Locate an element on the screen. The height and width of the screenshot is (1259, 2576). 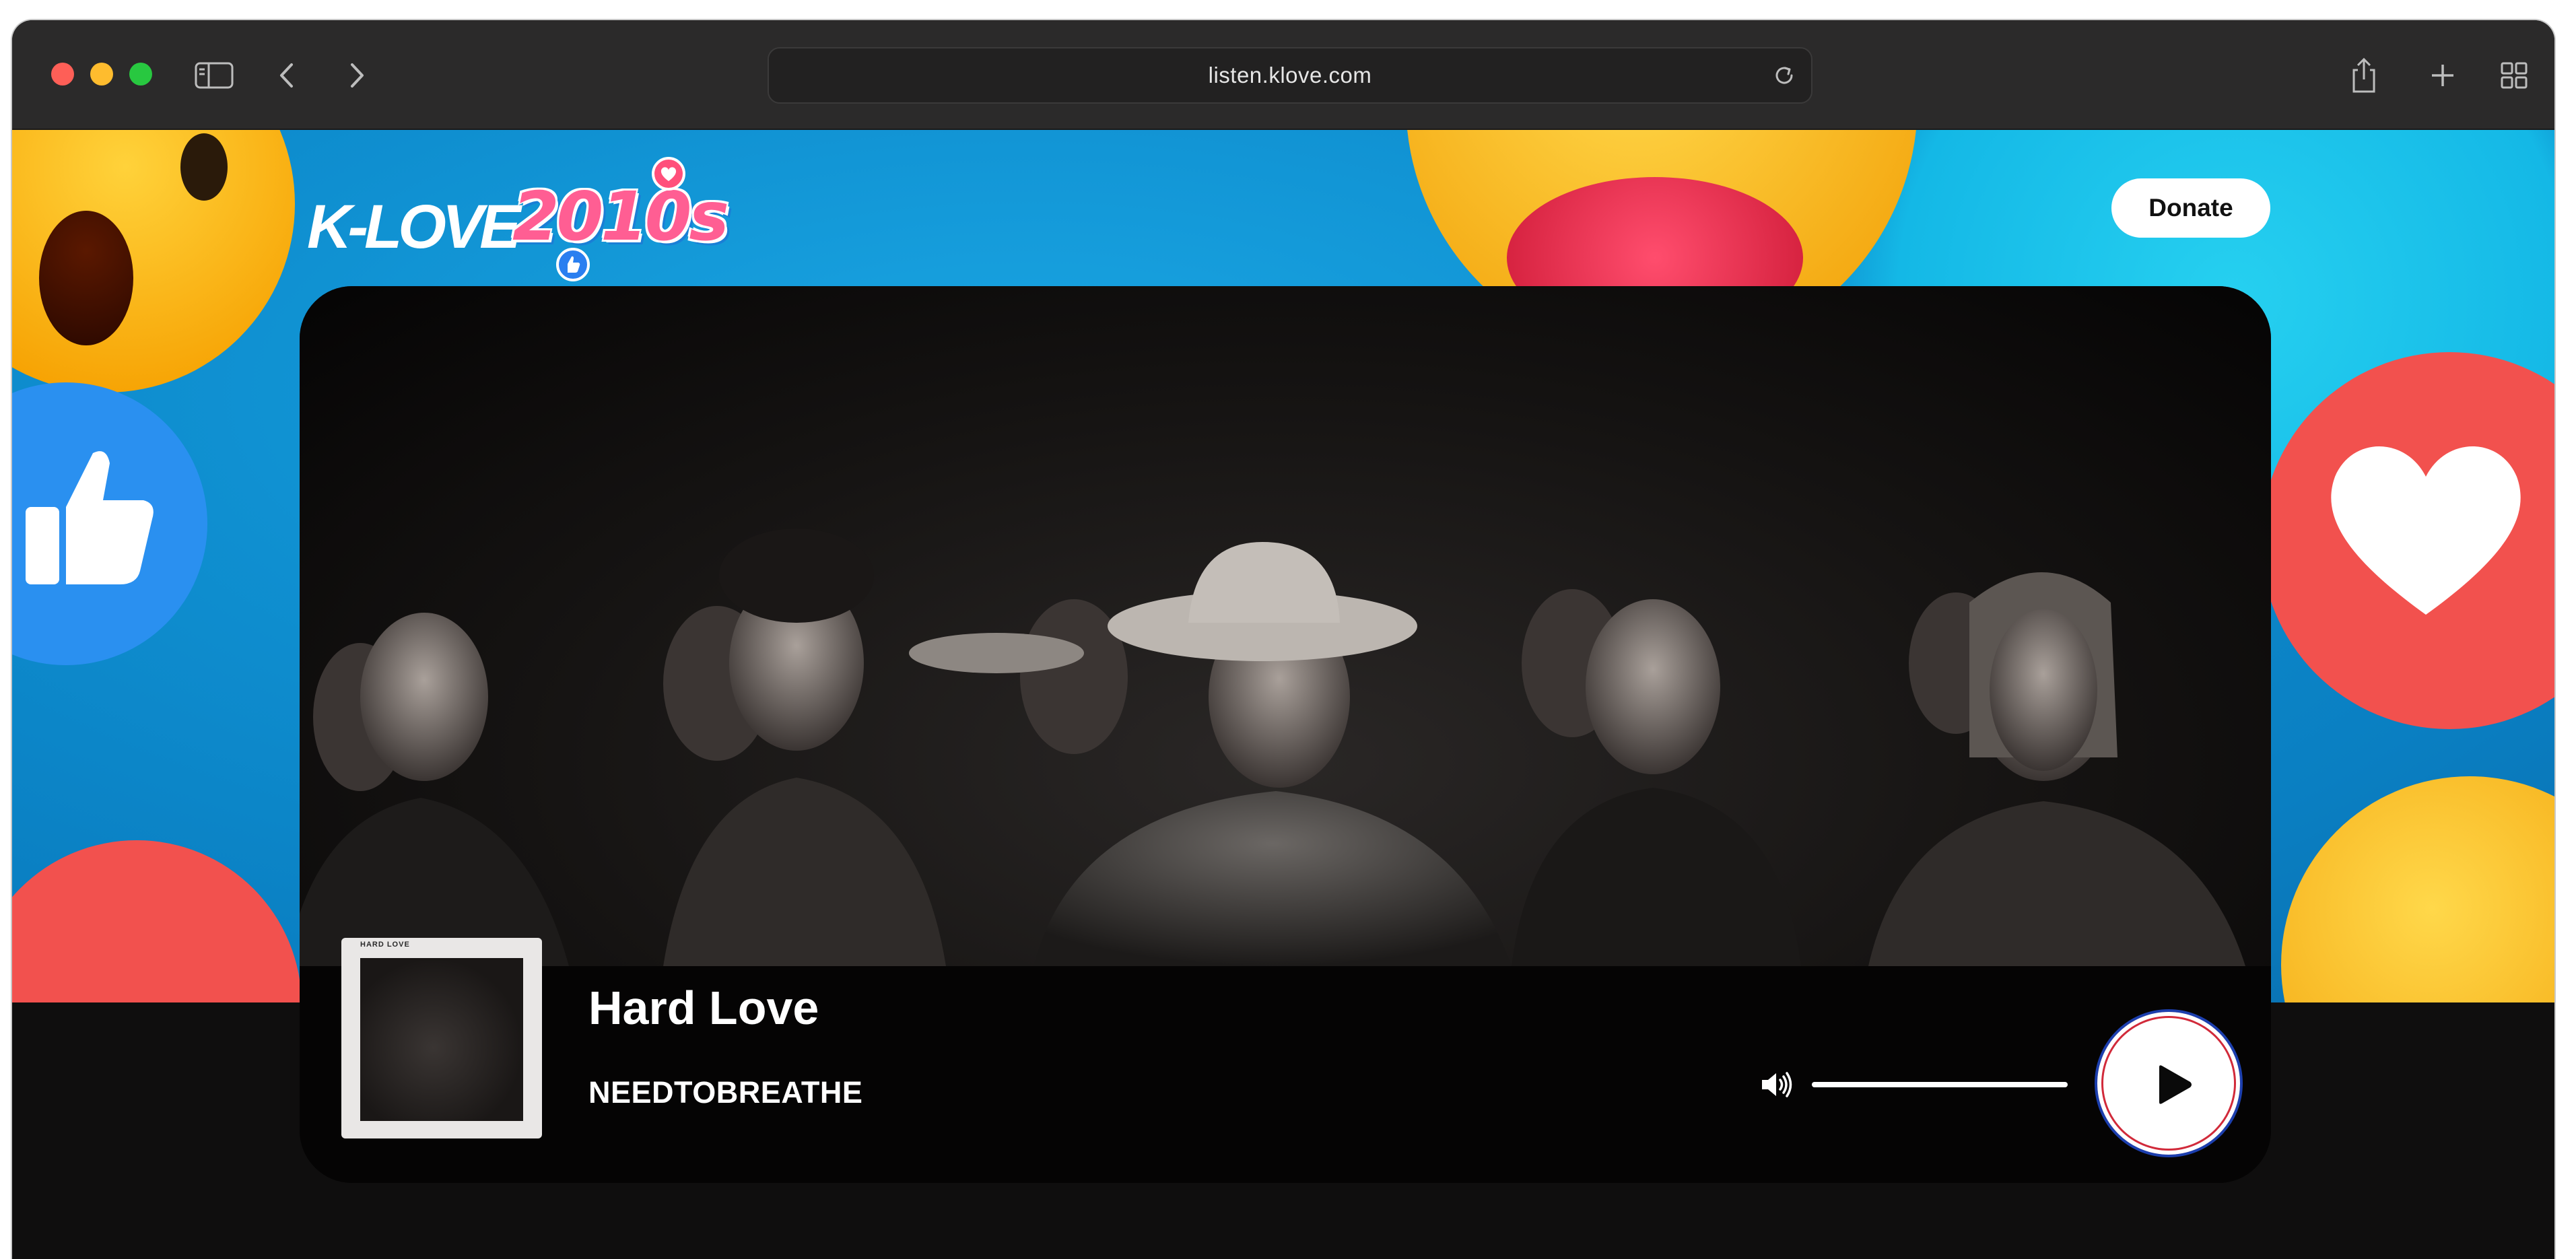
play-button is located at coordinates (2169, 1083).